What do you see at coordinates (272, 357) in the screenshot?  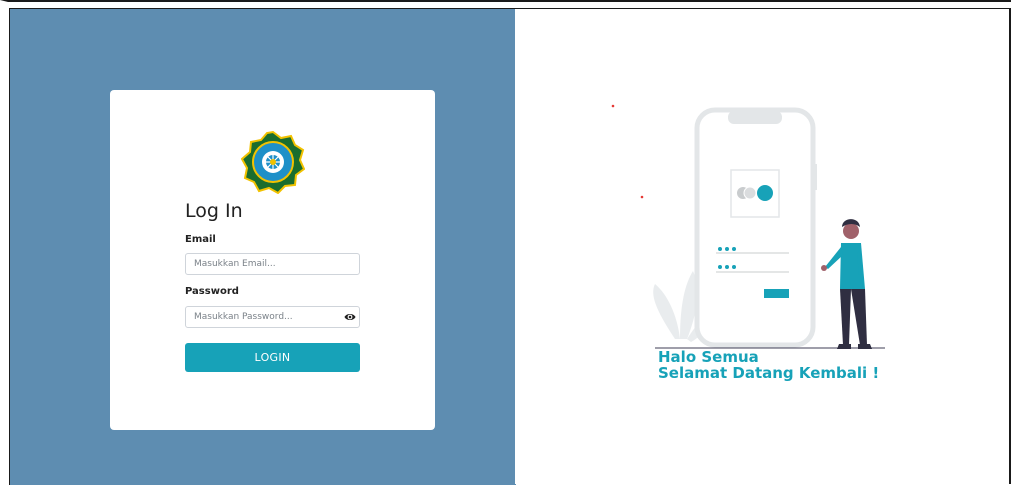 I see `login-button: LOGIN` at bounding box center [272, 357].